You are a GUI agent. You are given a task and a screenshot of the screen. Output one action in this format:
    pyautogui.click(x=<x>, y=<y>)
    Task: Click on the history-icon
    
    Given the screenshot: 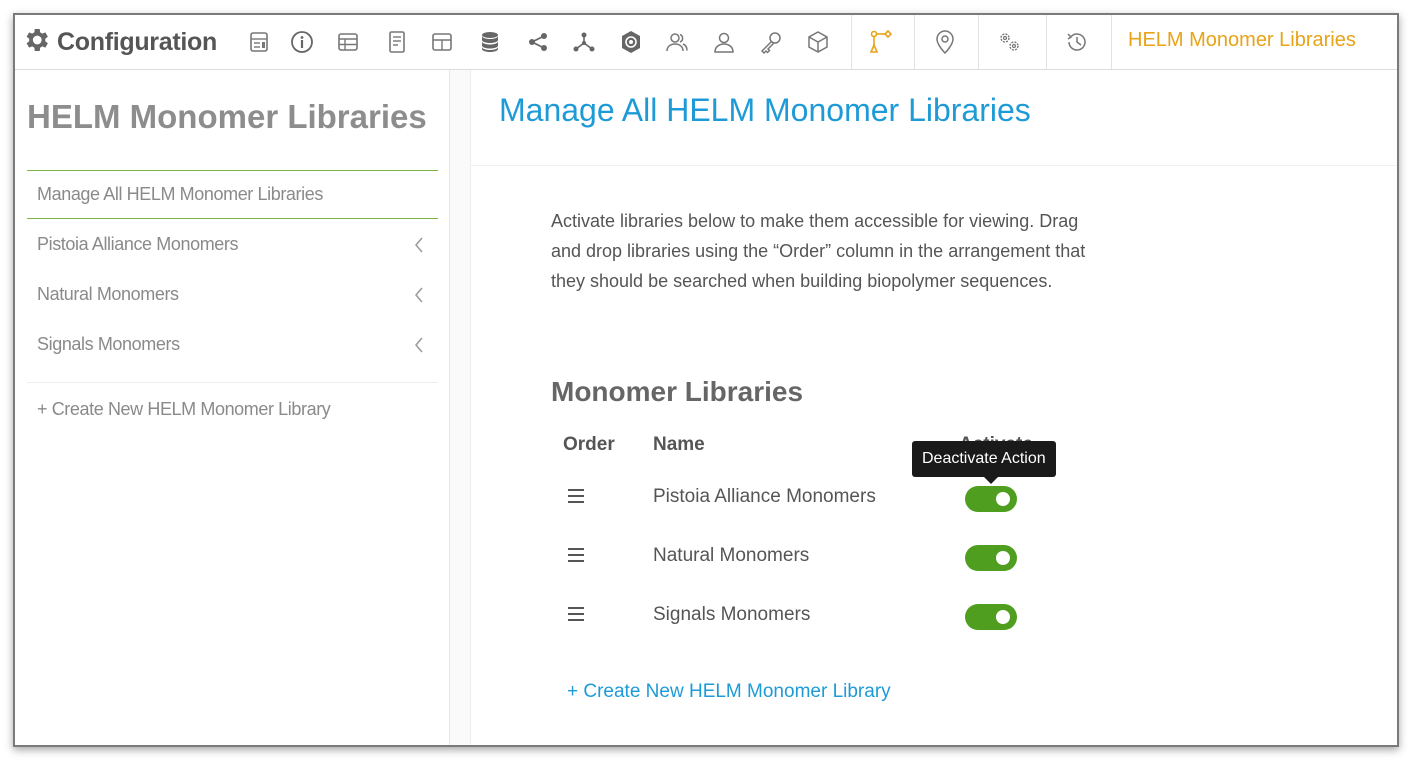 What is the action you would take?
    pyautogui.click(x=1077, y=42)
    